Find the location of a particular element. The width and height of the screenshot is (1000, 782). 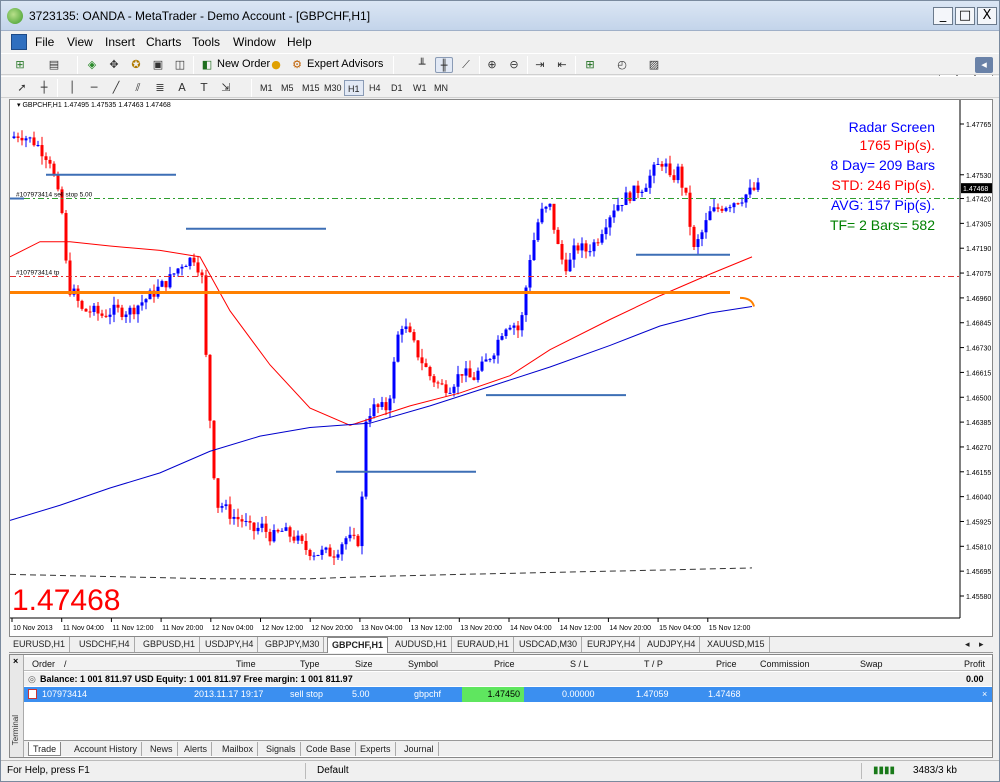

tab-usdchf-h4: USDCHF,H4 is located at coordinates (105, 644).